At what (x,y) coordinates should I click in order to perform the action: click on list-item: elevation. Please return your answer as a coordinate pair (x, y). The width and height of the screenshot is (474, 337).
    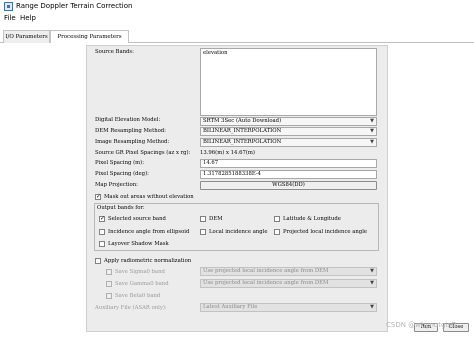
    Looking at the image, I should click on (289, 53).